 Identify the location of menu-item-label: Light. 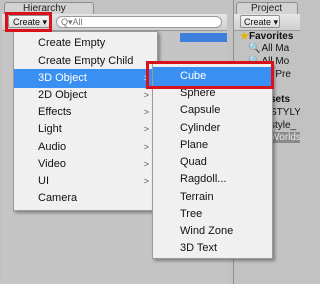
(50, 129).